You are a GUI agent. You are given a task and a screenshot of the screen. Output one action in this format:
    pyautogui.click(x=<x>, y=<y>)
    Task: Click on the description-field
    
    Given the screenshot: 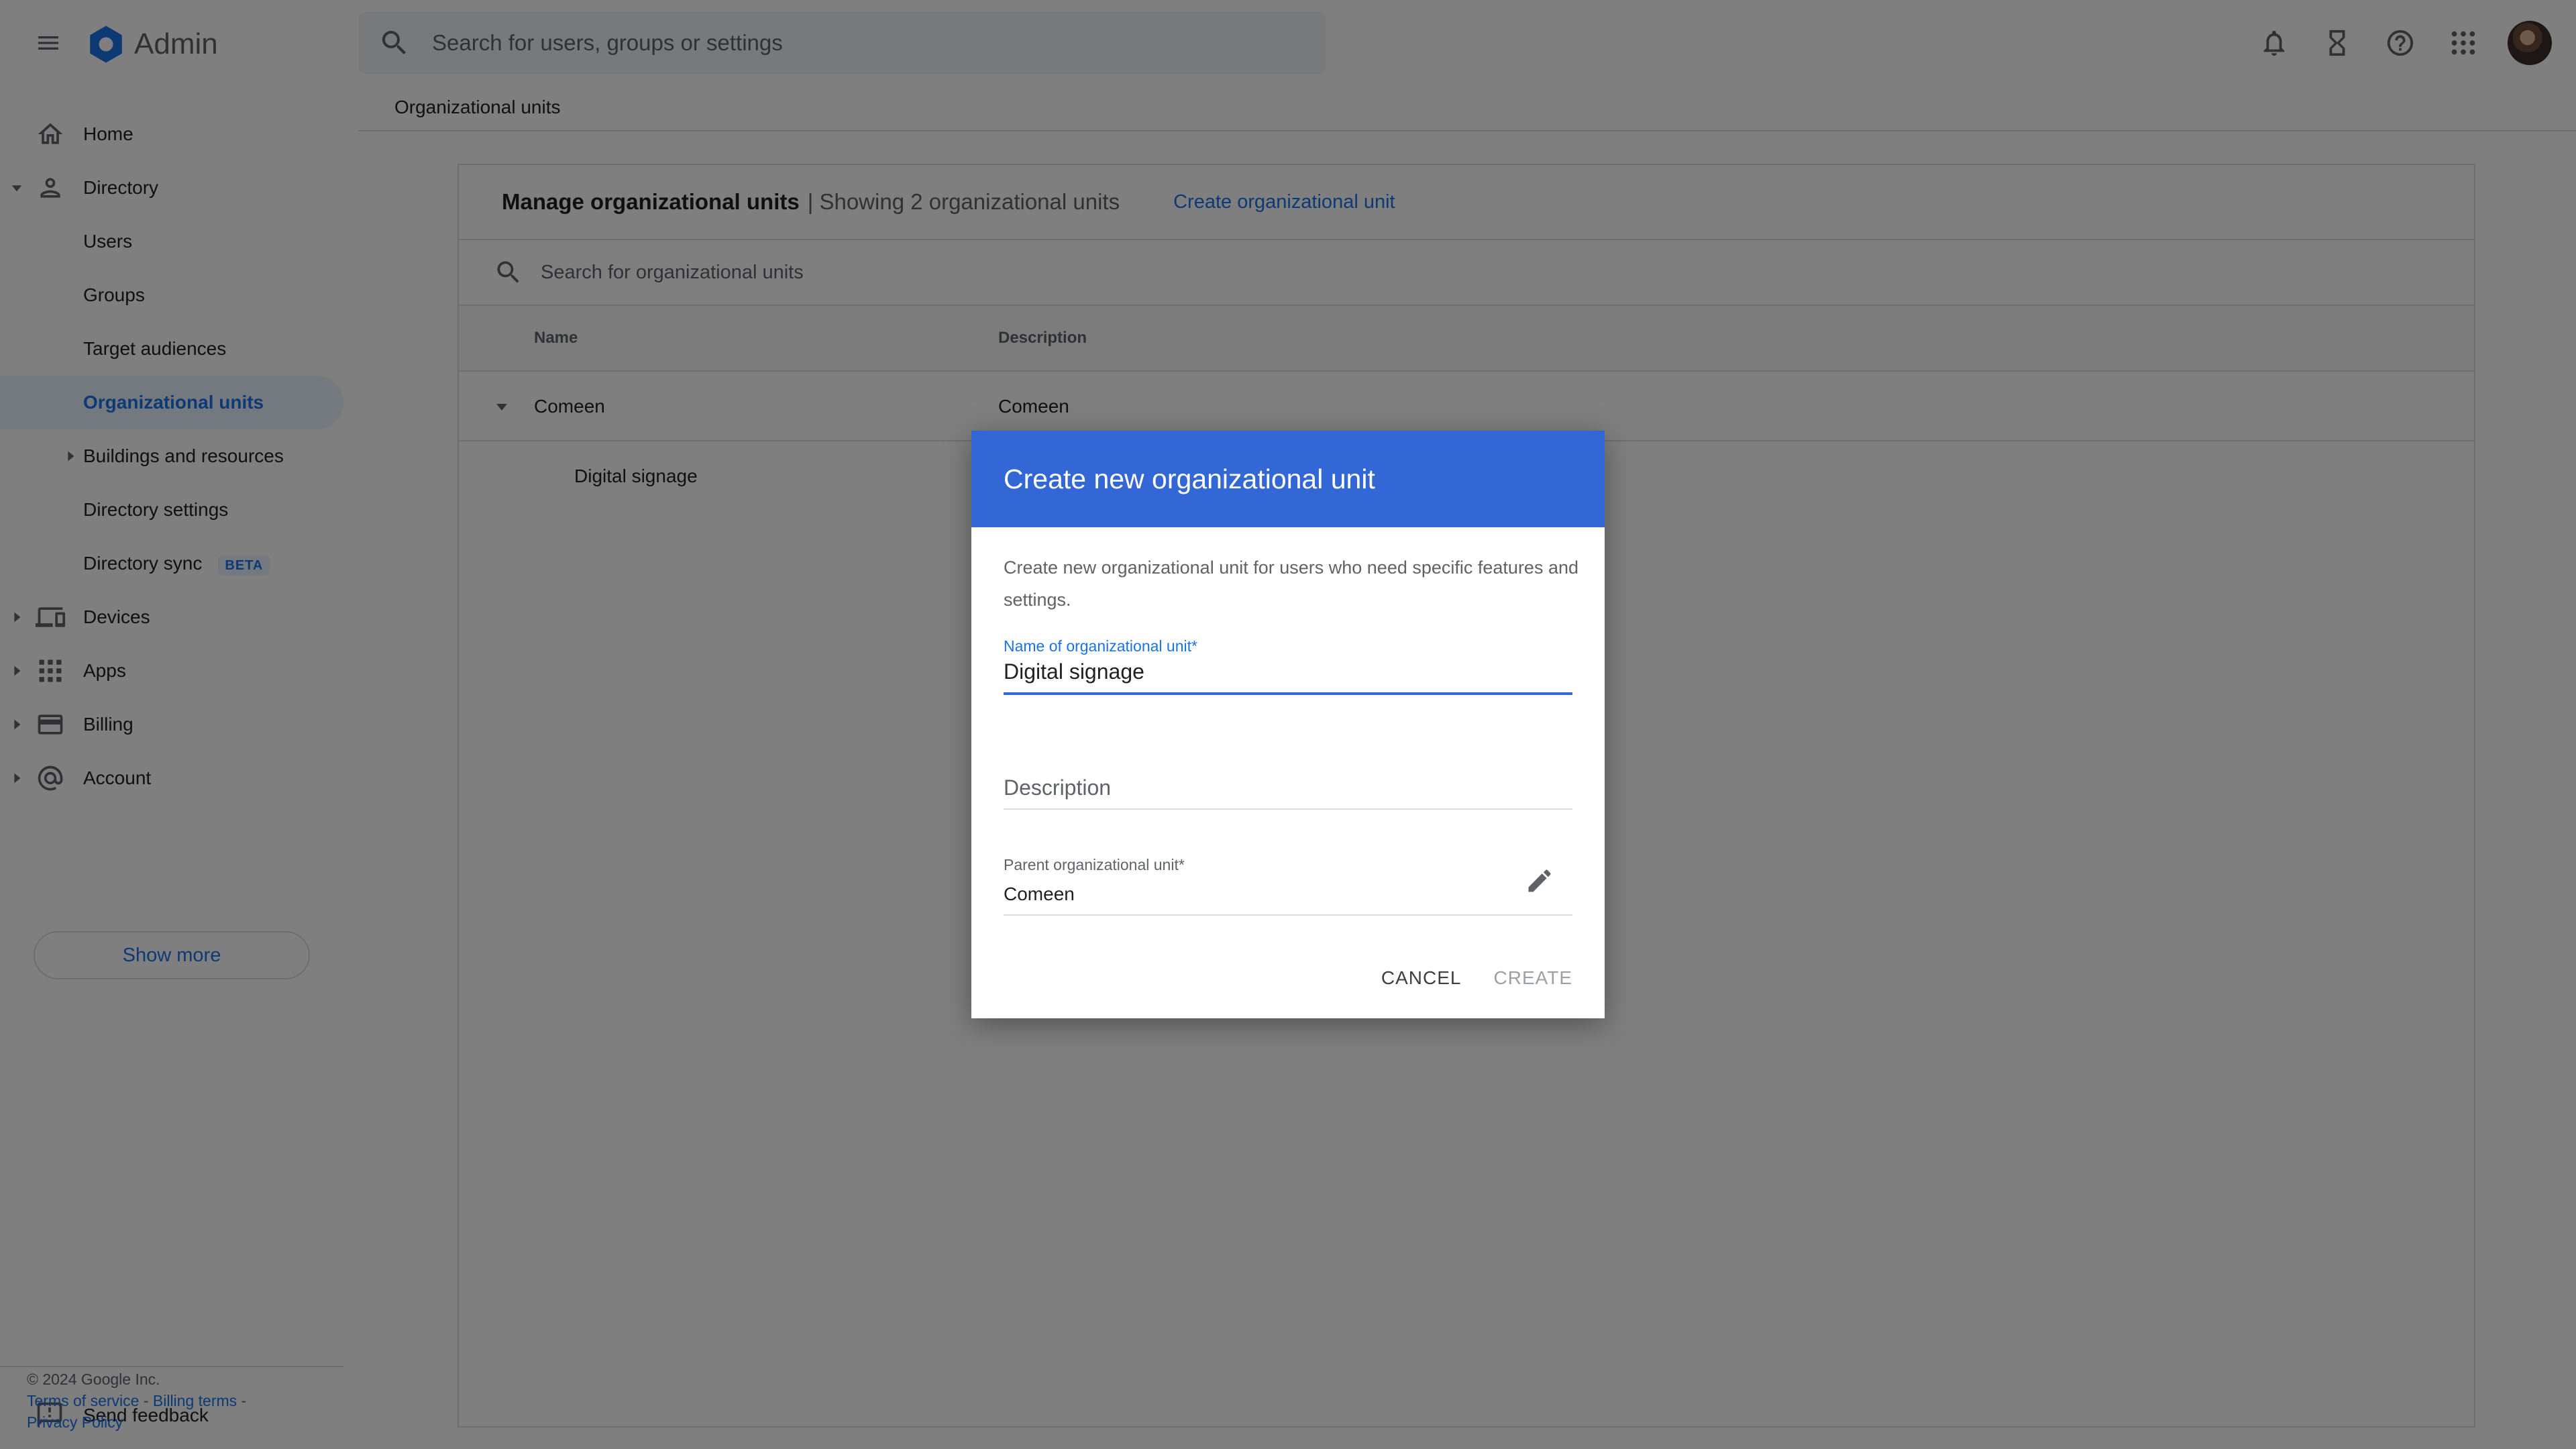 What is the action you would take?
    pyautogui.click(x=1288, y=790)
    